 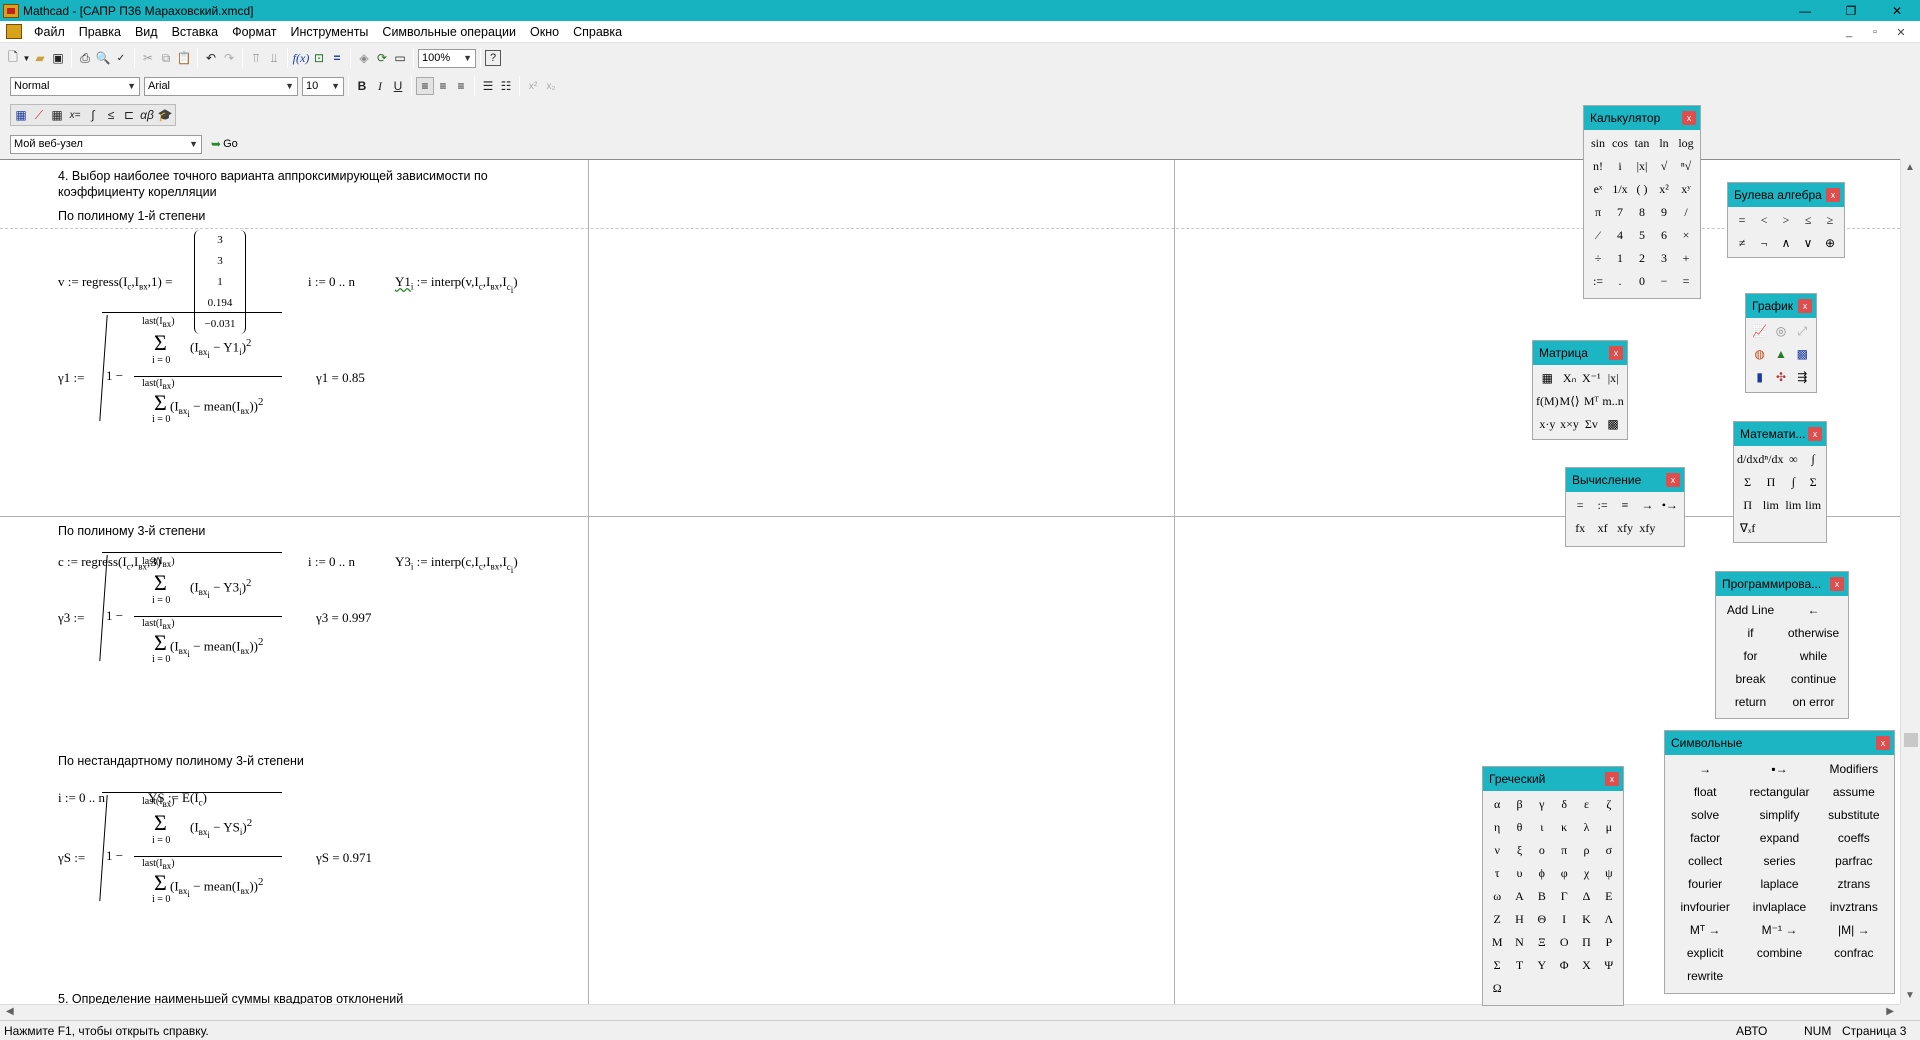 What do you see at coordinates (1786, 243) in the screenshot?
I see `boolean-key: ∧` at bounding box center [1786, 243].